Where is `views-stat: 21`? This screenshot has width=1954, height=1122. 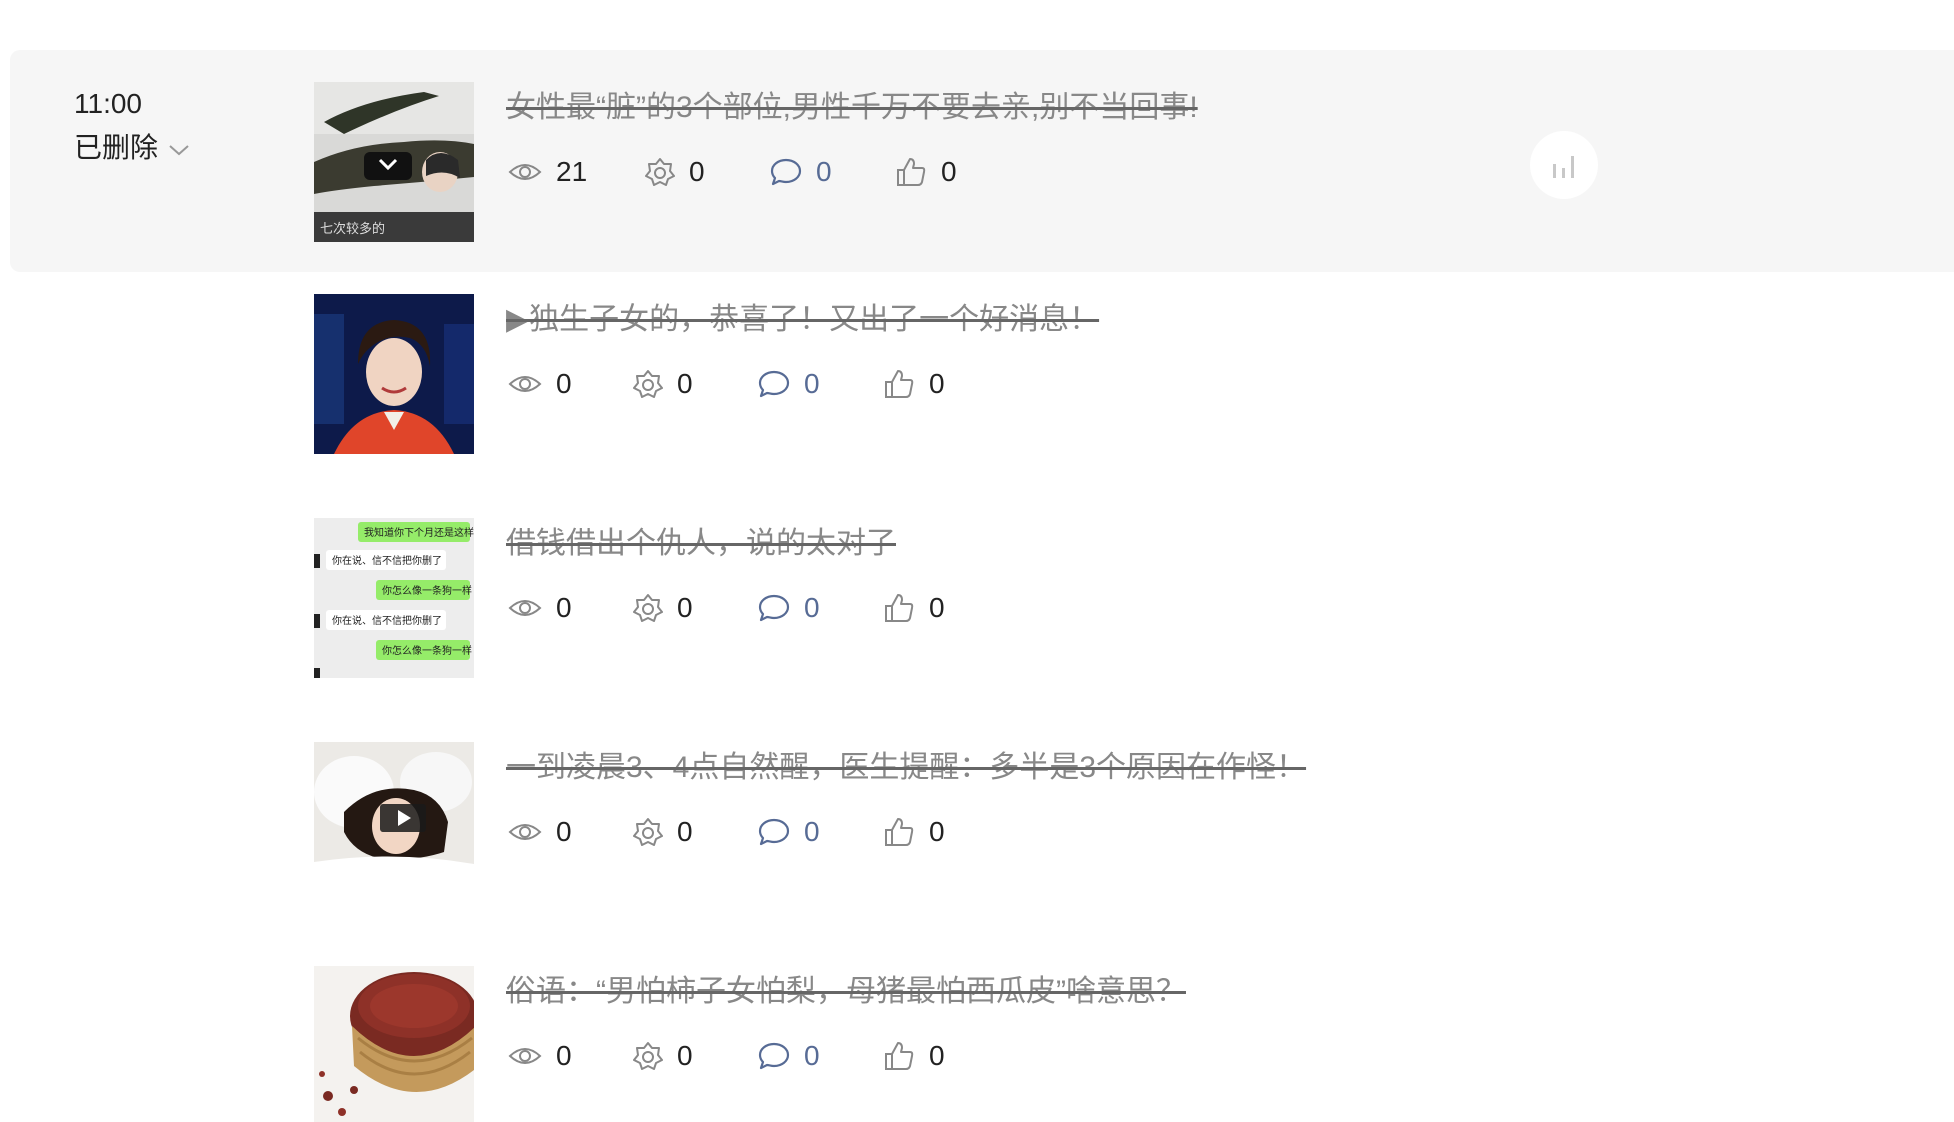
views-stat: 21 is located at coordinates (576, 172).